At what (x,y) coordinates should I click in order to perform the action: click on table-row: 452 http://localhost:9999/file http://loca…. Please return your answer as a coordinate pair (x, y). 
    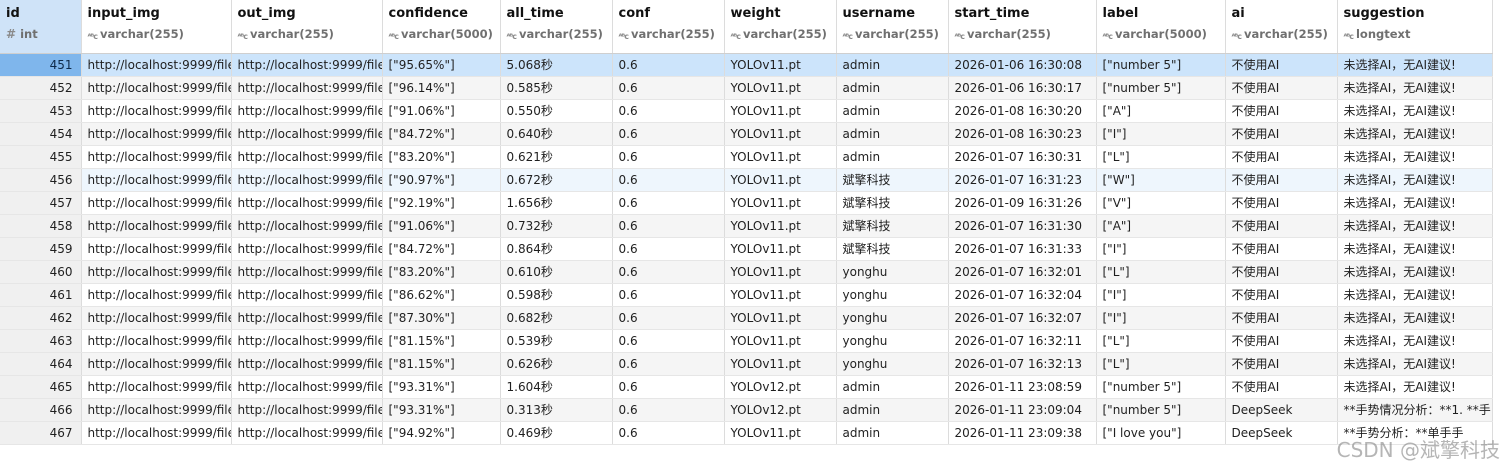
    Looking at the image, I should click on (746, 88).